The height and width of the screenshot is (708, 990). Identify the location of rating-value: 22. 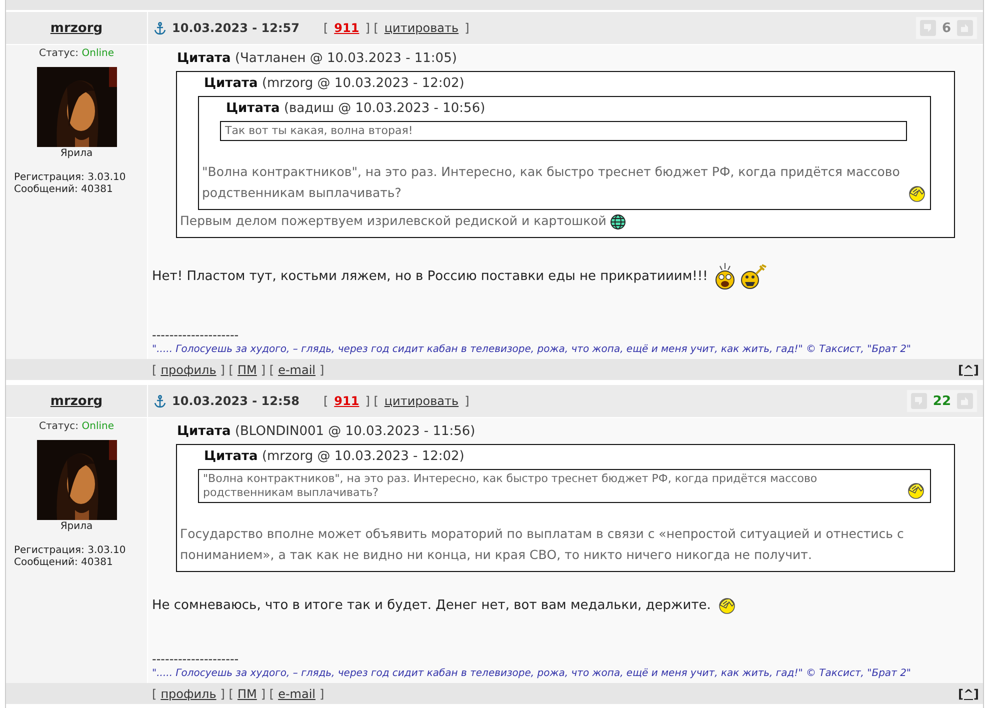
(941, 401).